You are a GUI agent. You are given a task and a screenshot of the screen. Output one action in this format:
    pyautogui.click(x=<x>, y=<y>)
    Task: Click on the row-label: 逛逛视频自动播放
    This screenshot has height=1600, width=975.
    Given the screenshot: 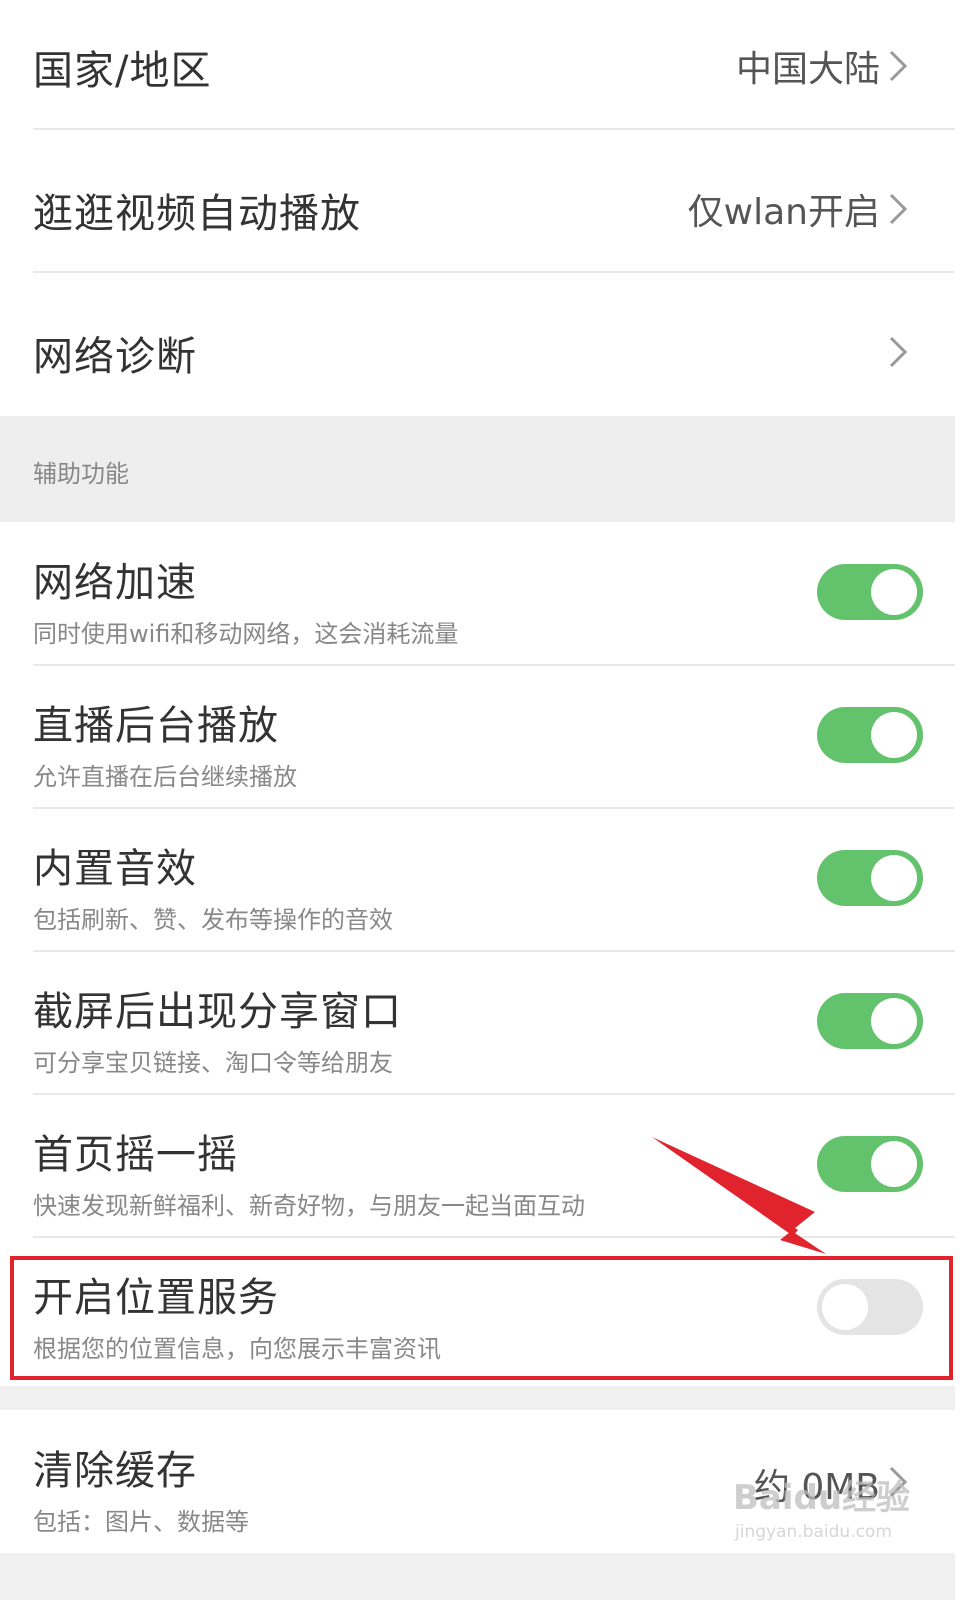 What is the action you would take?
    pyautogui.click(x=197, y=214)
    